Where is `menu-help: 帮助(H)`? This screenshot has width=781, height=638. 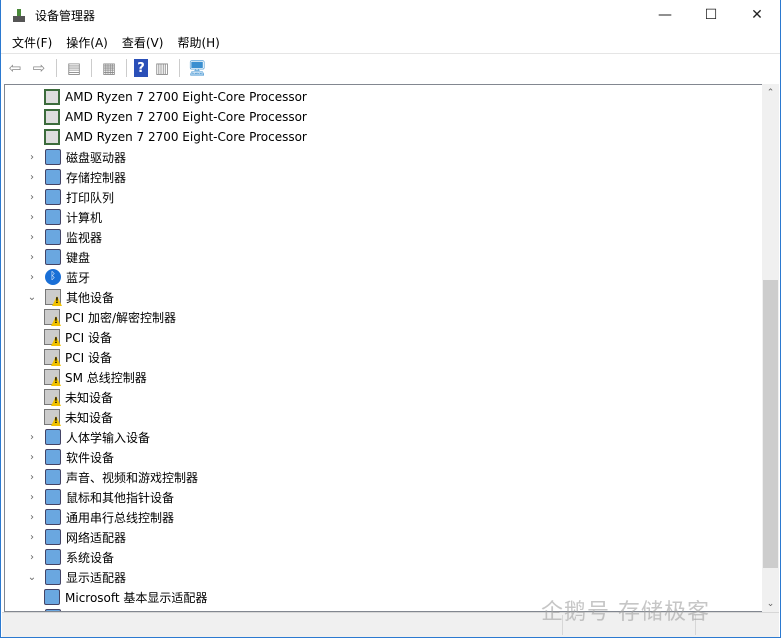
menu-help: 帮助(H) is located at coordinates (198, 42).